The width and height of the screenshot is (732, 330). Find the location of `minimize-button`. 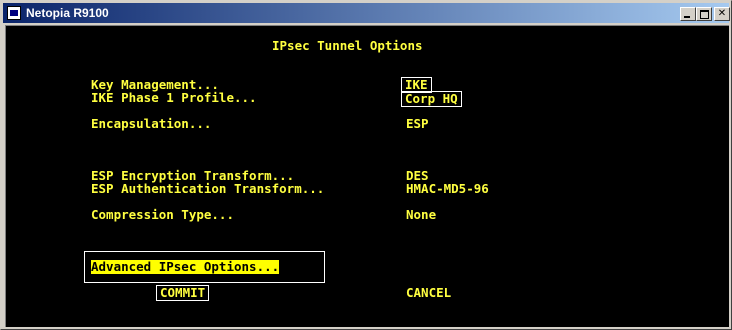

minimize-button is located at coordinates (688, 14).